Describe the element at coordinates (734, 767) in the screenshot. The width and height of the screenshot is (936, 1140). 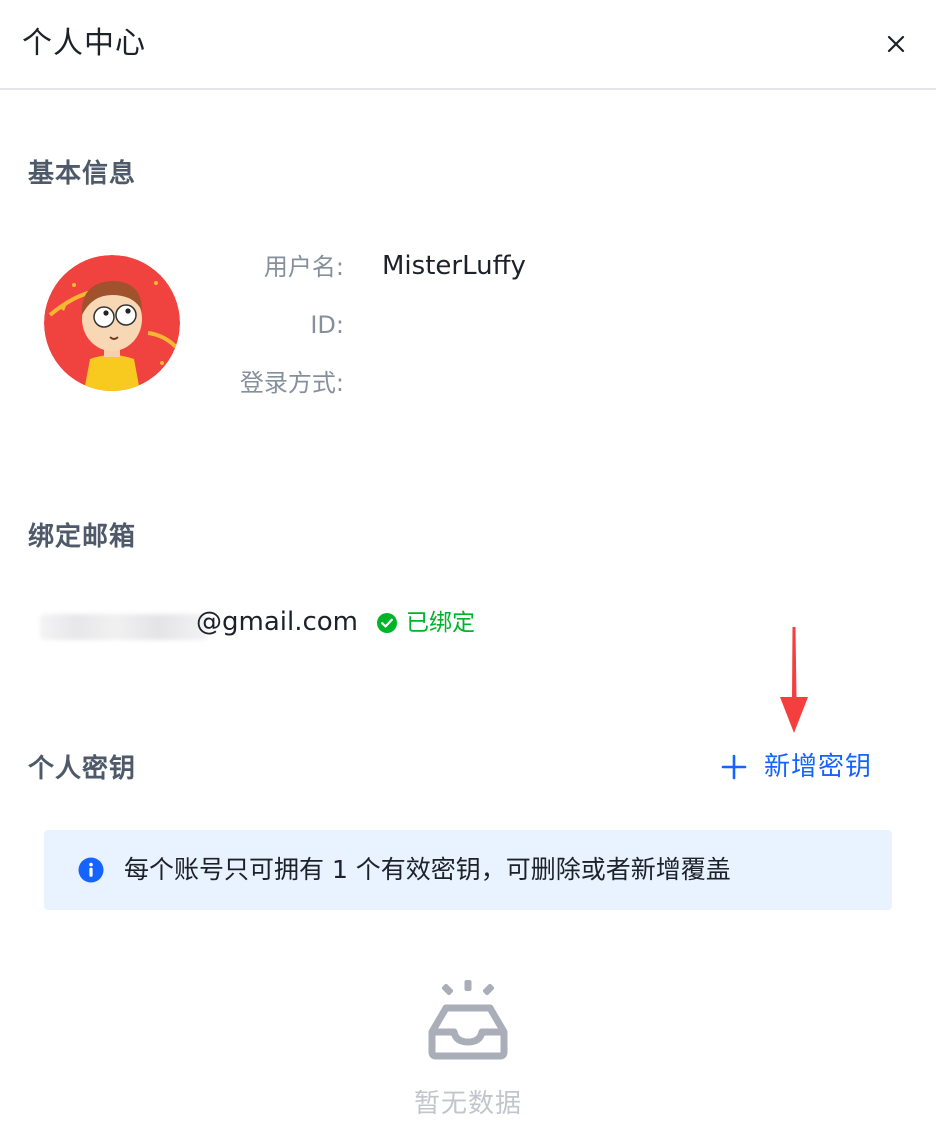
I see `plus-icon` at that location.